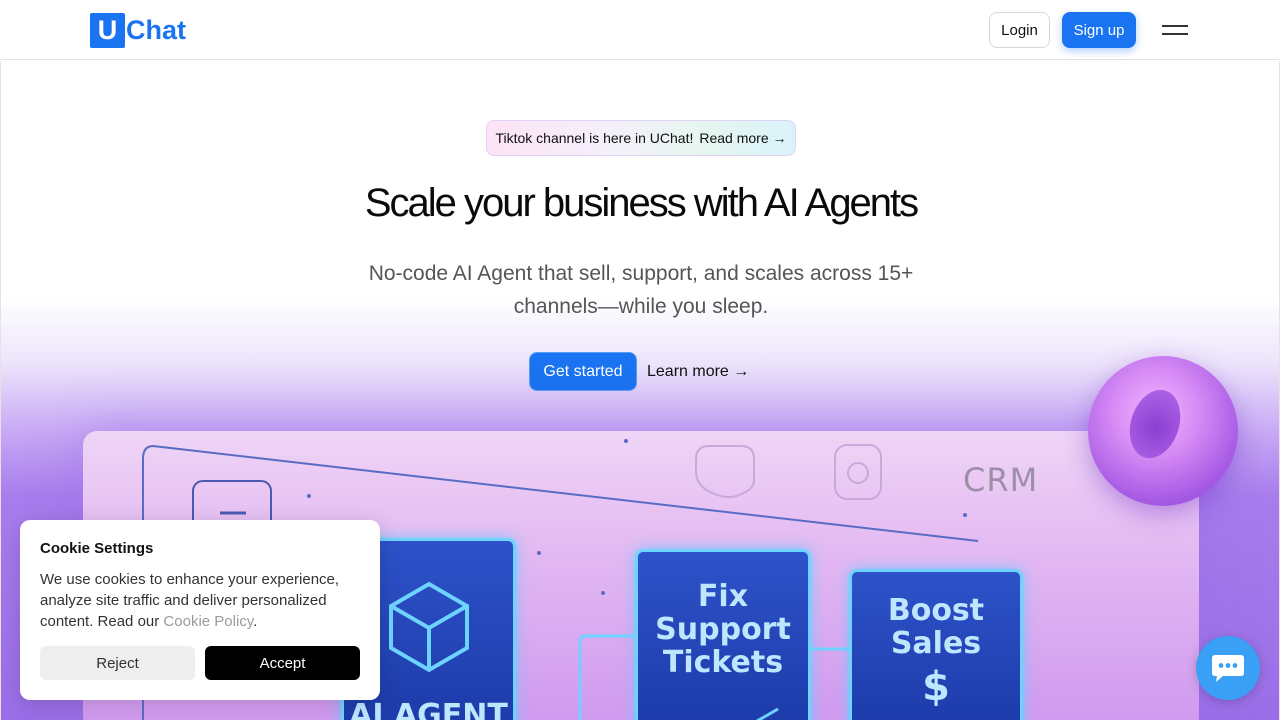  I want to click on cookie-title: Cookie Settings, so click(97, 548).